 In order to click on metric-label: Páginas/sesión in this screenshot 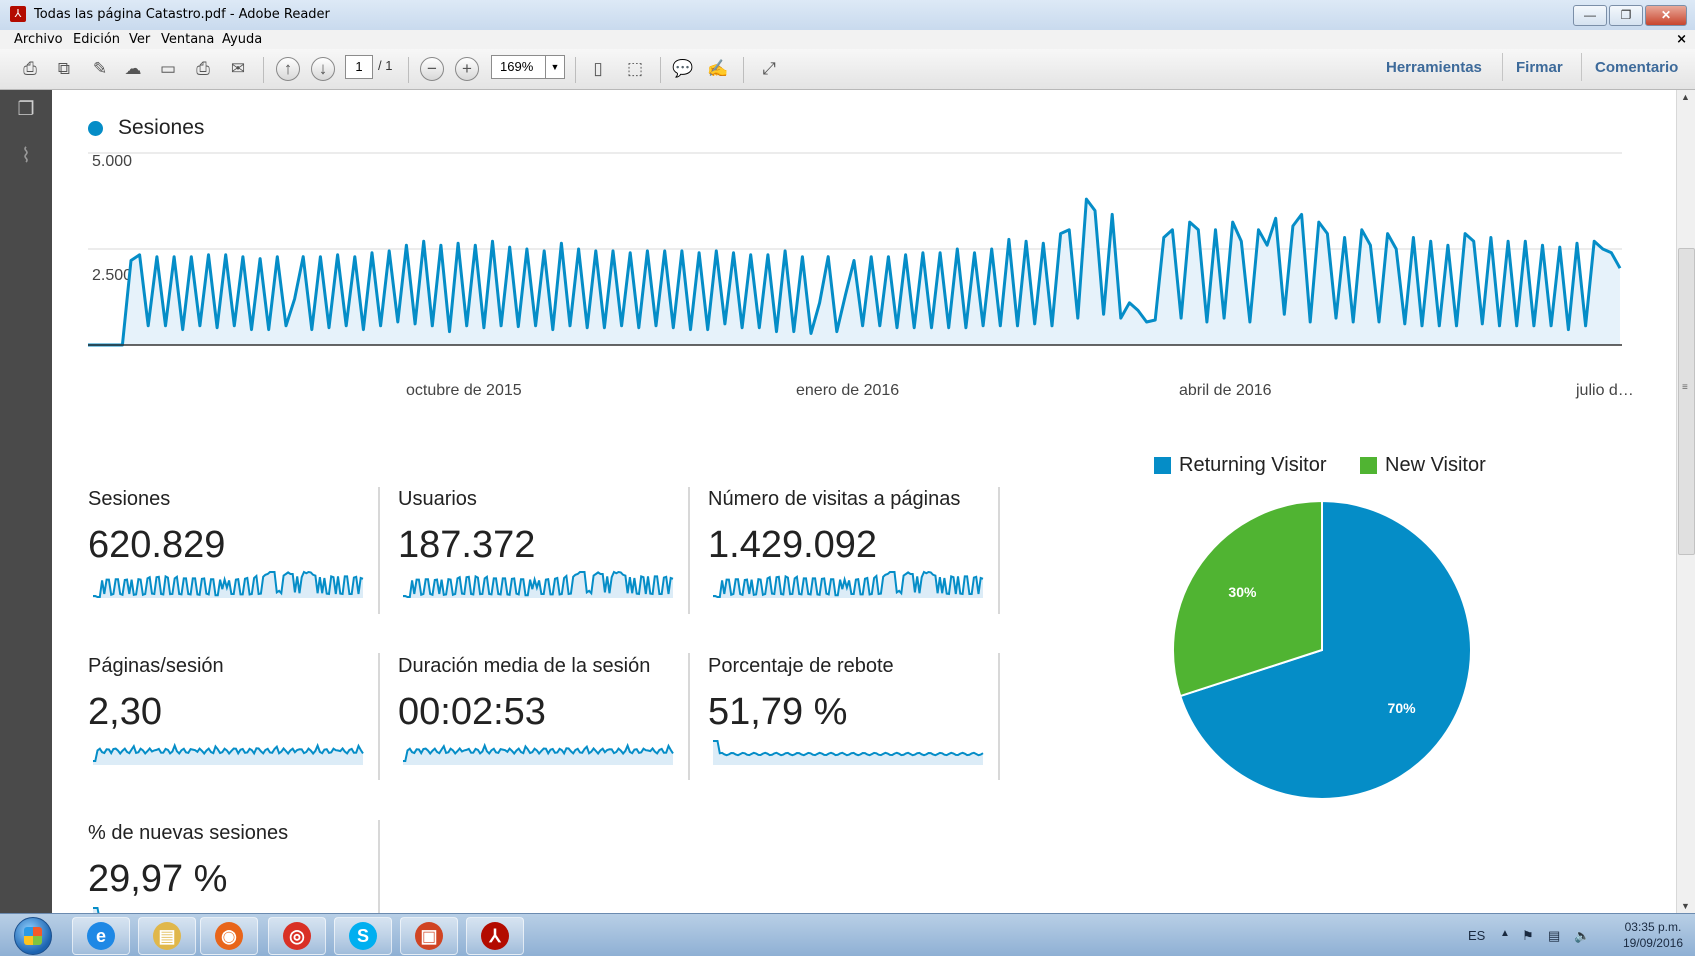, I will do `click(156, 666)`.